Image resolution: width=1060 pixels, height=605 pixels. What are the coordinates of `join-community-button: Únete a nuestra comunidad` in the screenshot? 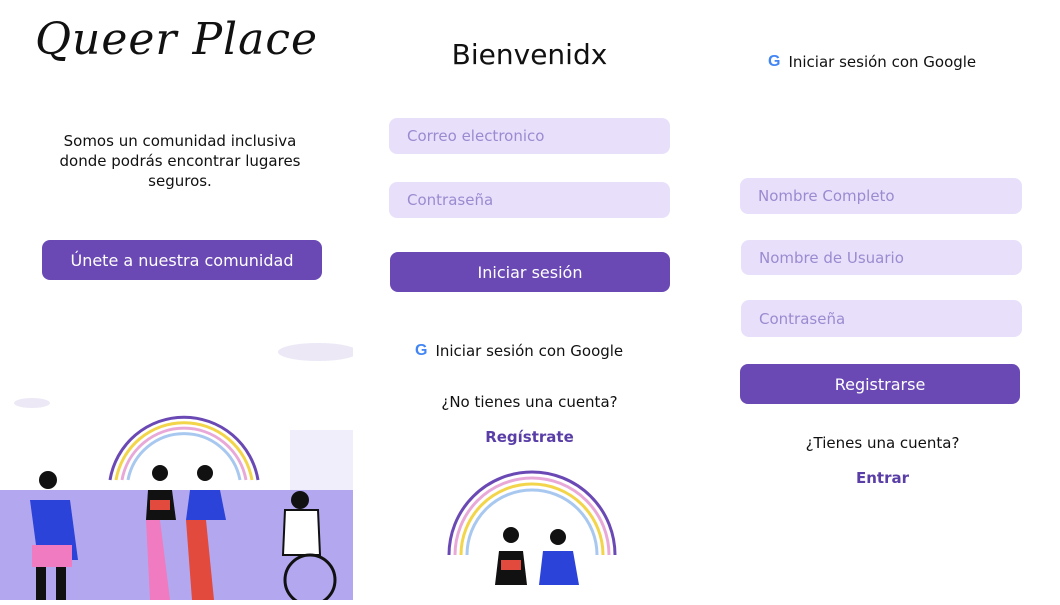 It's located at (182, 260).